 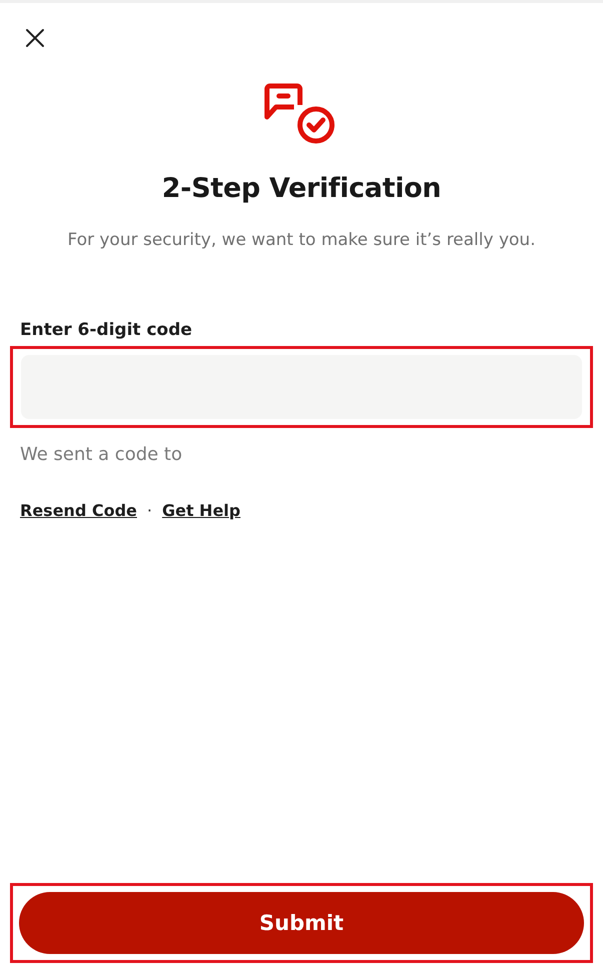 I want to click on page-title: 2-Step Verification, so click(x=301, y=188).